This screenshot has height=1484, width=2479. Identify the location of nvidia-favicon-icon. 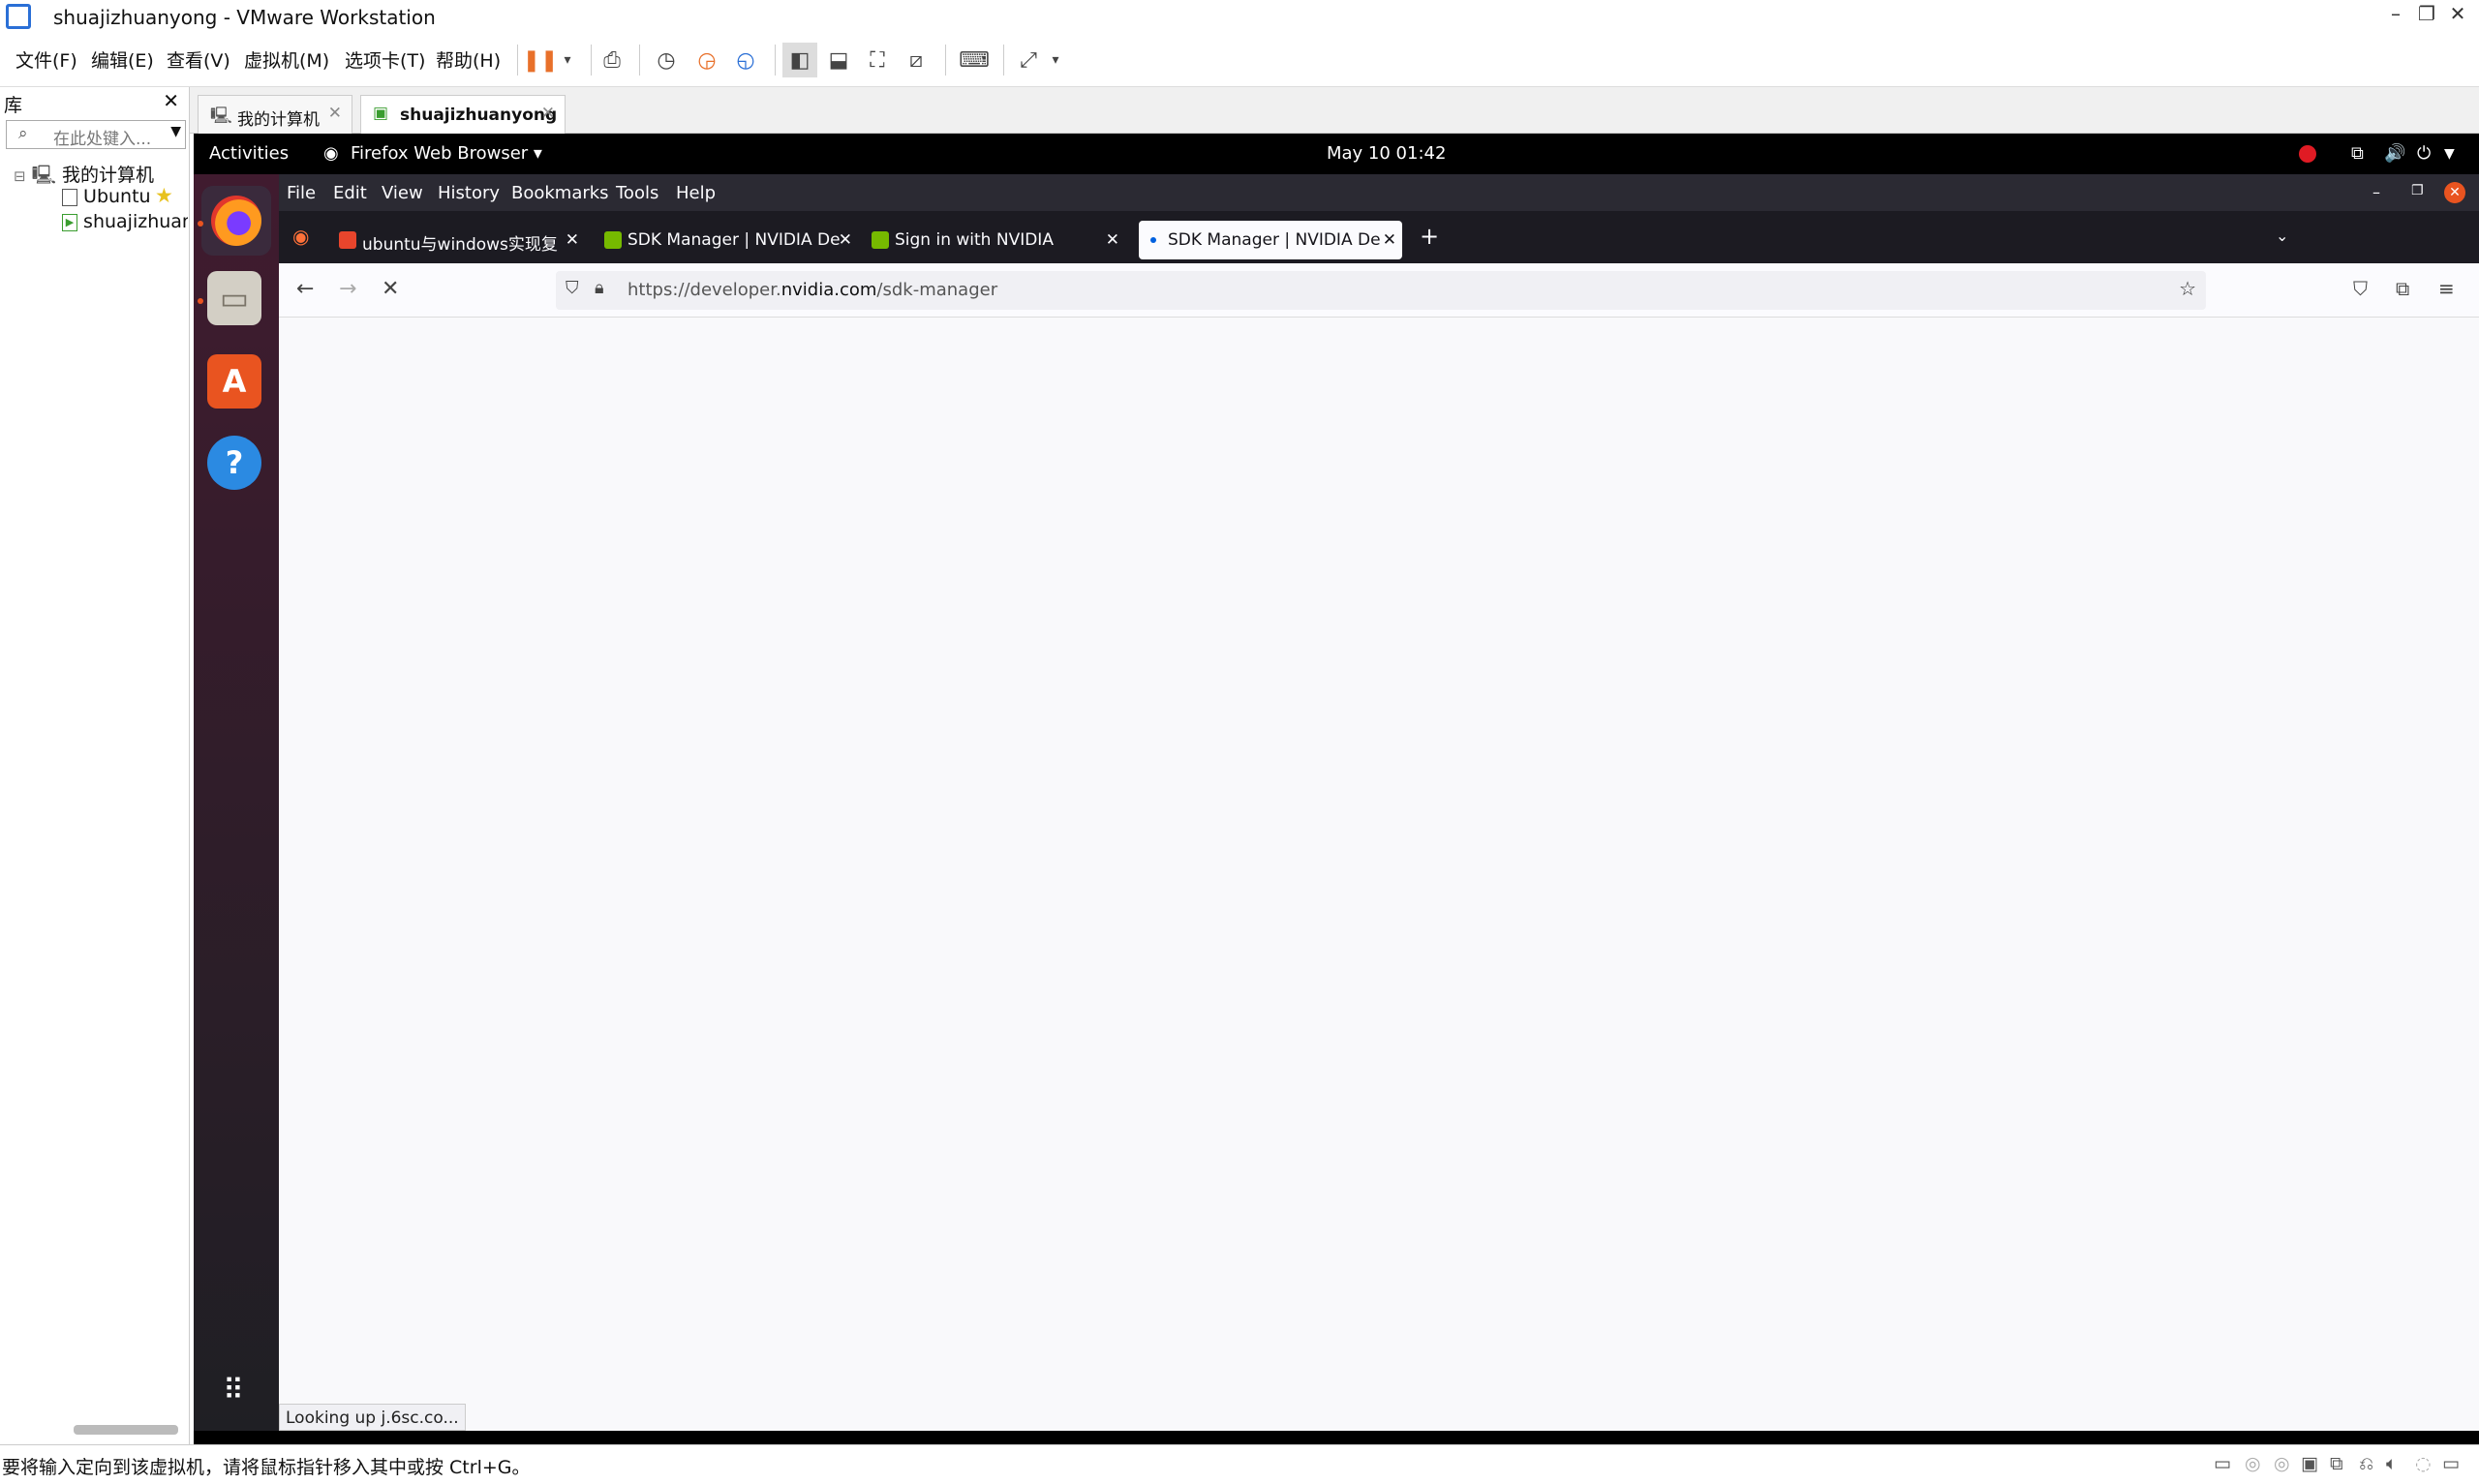
(613, 240).